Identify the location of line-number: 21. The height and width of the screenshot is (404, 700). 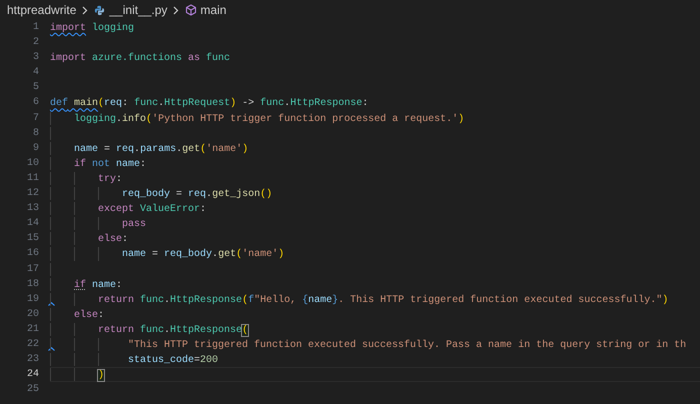
(32, 329).